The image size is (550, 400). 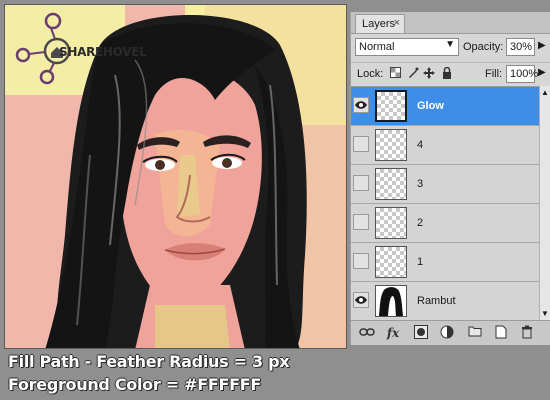 What do you see at coordinates (397, 23) in the screenshot?
I see `close-icon: ×` at bounding box center [397, 23].